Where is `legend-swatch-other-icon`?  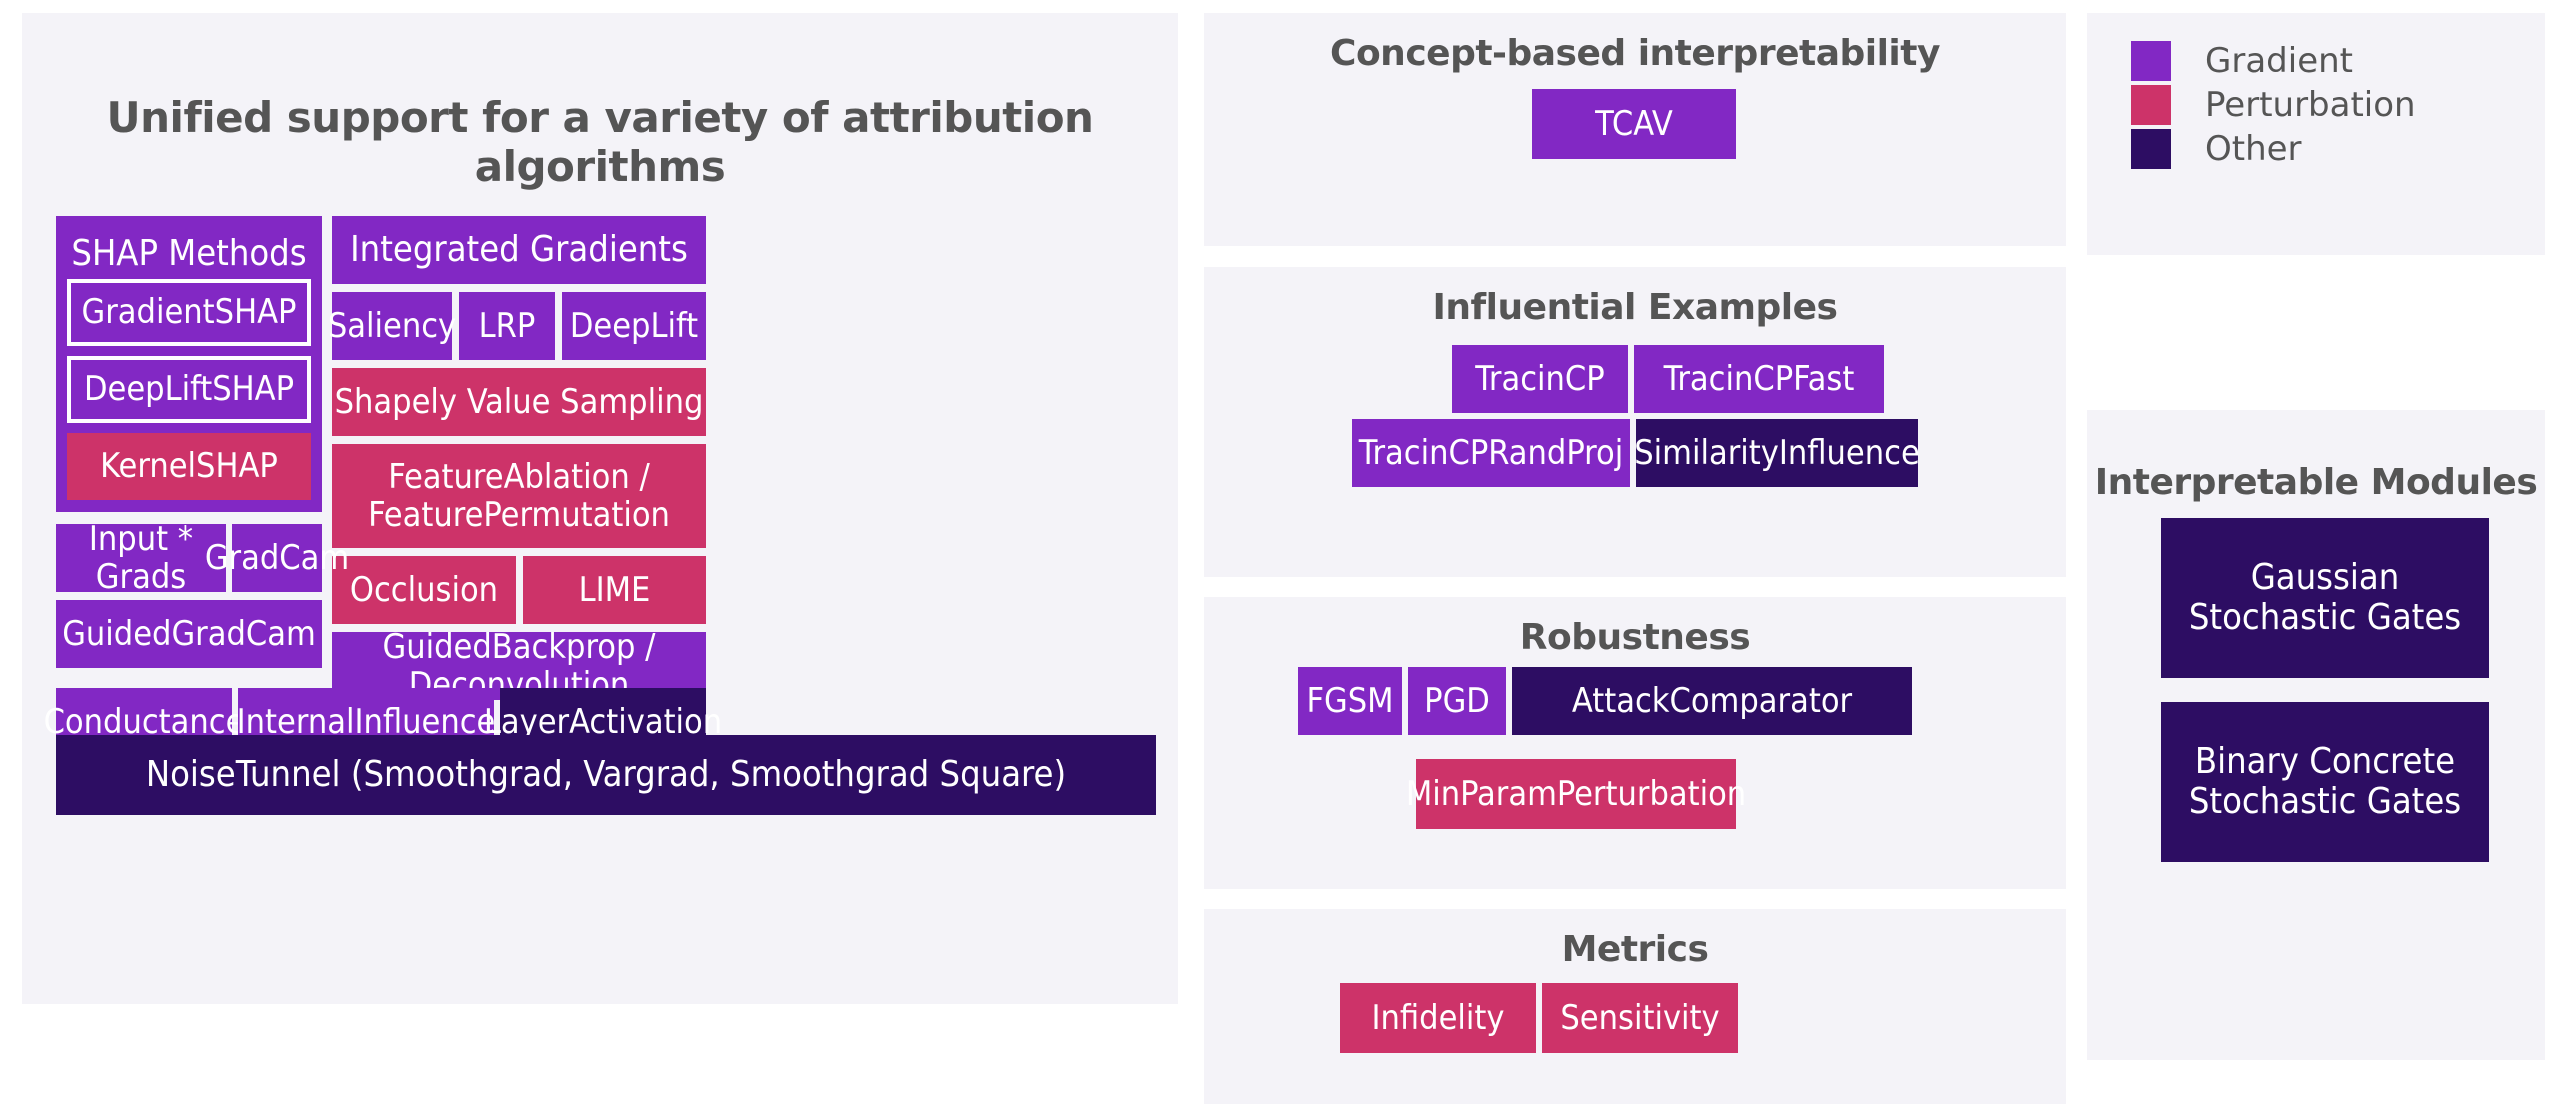
legend-swatch-other-icon is located at coordinates (2151, 149).